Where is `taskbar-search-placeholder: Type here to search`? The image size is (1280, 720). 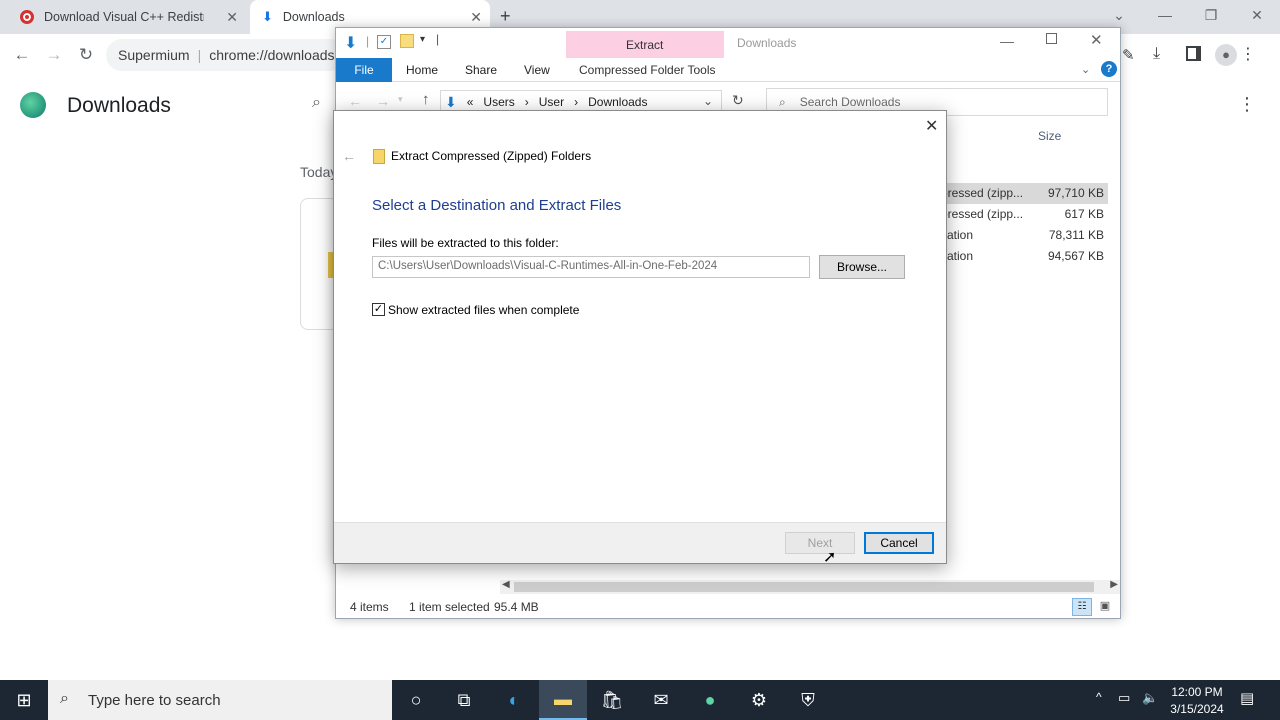
taskbar-search-placeholder: Type here to search is located at coordinates (154, 700).